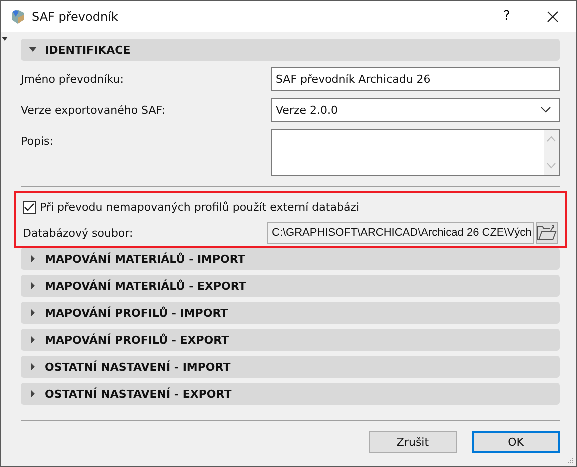 This screenshot has height=467, width=577. What do you see at coordinates (415, 79) in the screenshot?
I see `text-field: SAF převodník Archicadu 26` at bounding box center [415, 79].